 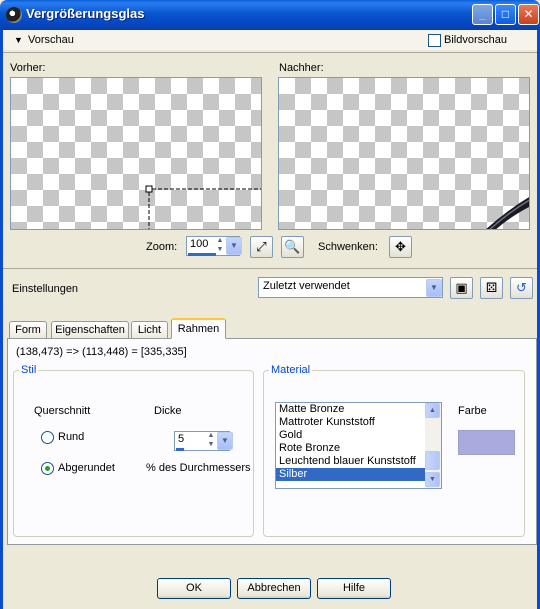 What do you see at coordinates (358, 422) in the screenshot?
I see `list-item: Mattroter Kunststoff` at bounding box center [358, 422].